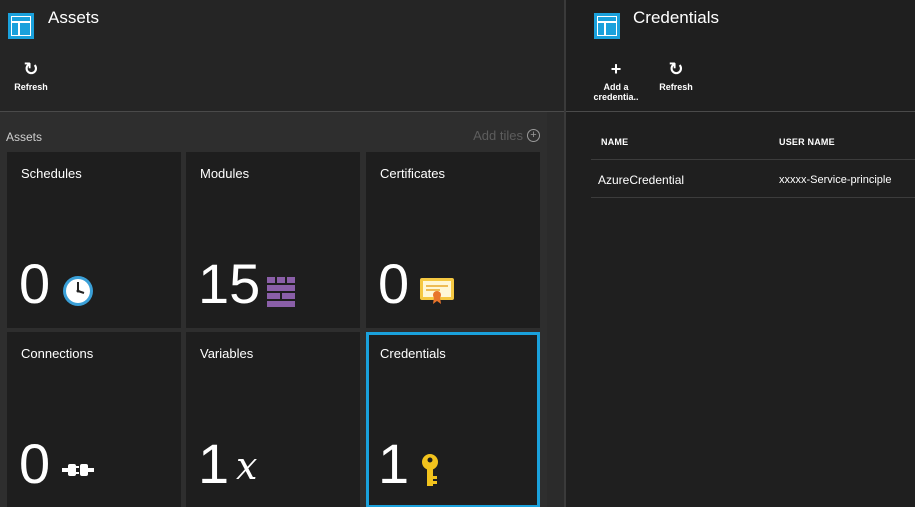 The height and width of the screenshot is (507, 915). Describe the element at coordinates (273, 240) in the screenshot. I see `tile-modules: Modules 15` at that location.